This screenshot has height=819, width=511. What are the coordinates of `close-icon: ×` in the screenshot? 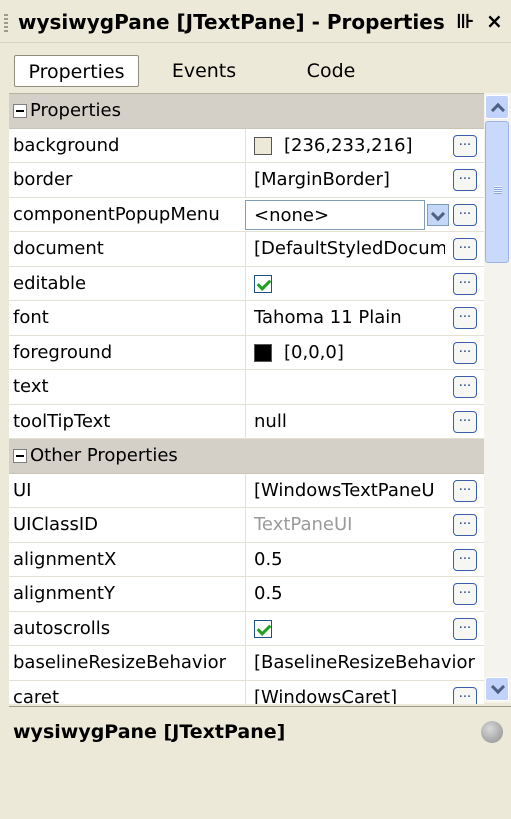 It's located at (494, 21).